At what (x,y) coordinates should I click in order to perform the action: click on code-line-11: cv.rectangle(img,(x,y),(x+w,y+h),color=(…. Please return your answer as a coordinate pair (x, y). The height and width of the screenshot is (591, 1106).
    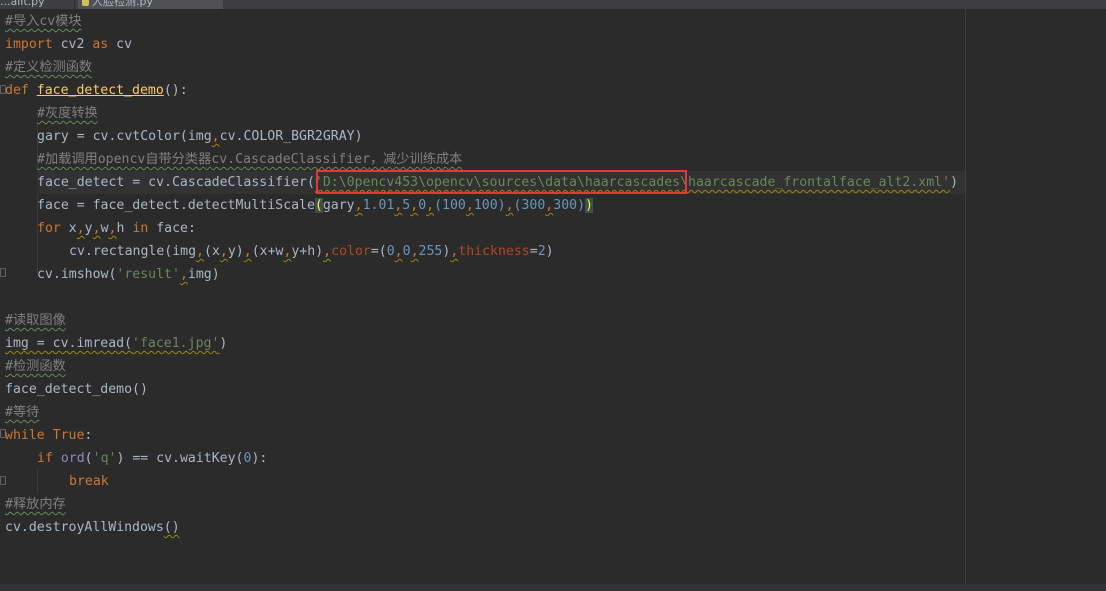
    Looking at the image, I should click on (311, 251).